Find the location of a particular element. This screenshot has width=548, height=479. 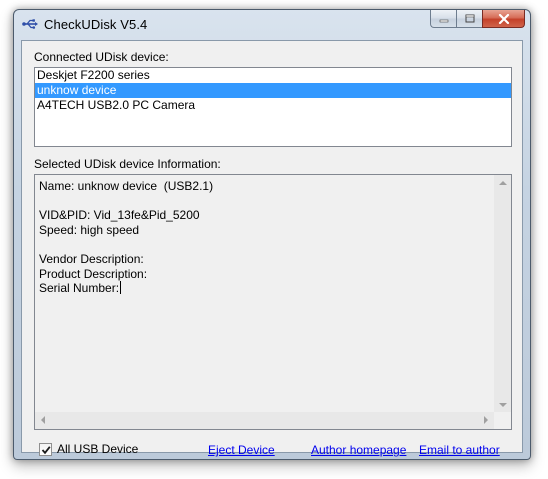

window-title: CheckUDisk V5.4 is located at coordinates (96, 24).